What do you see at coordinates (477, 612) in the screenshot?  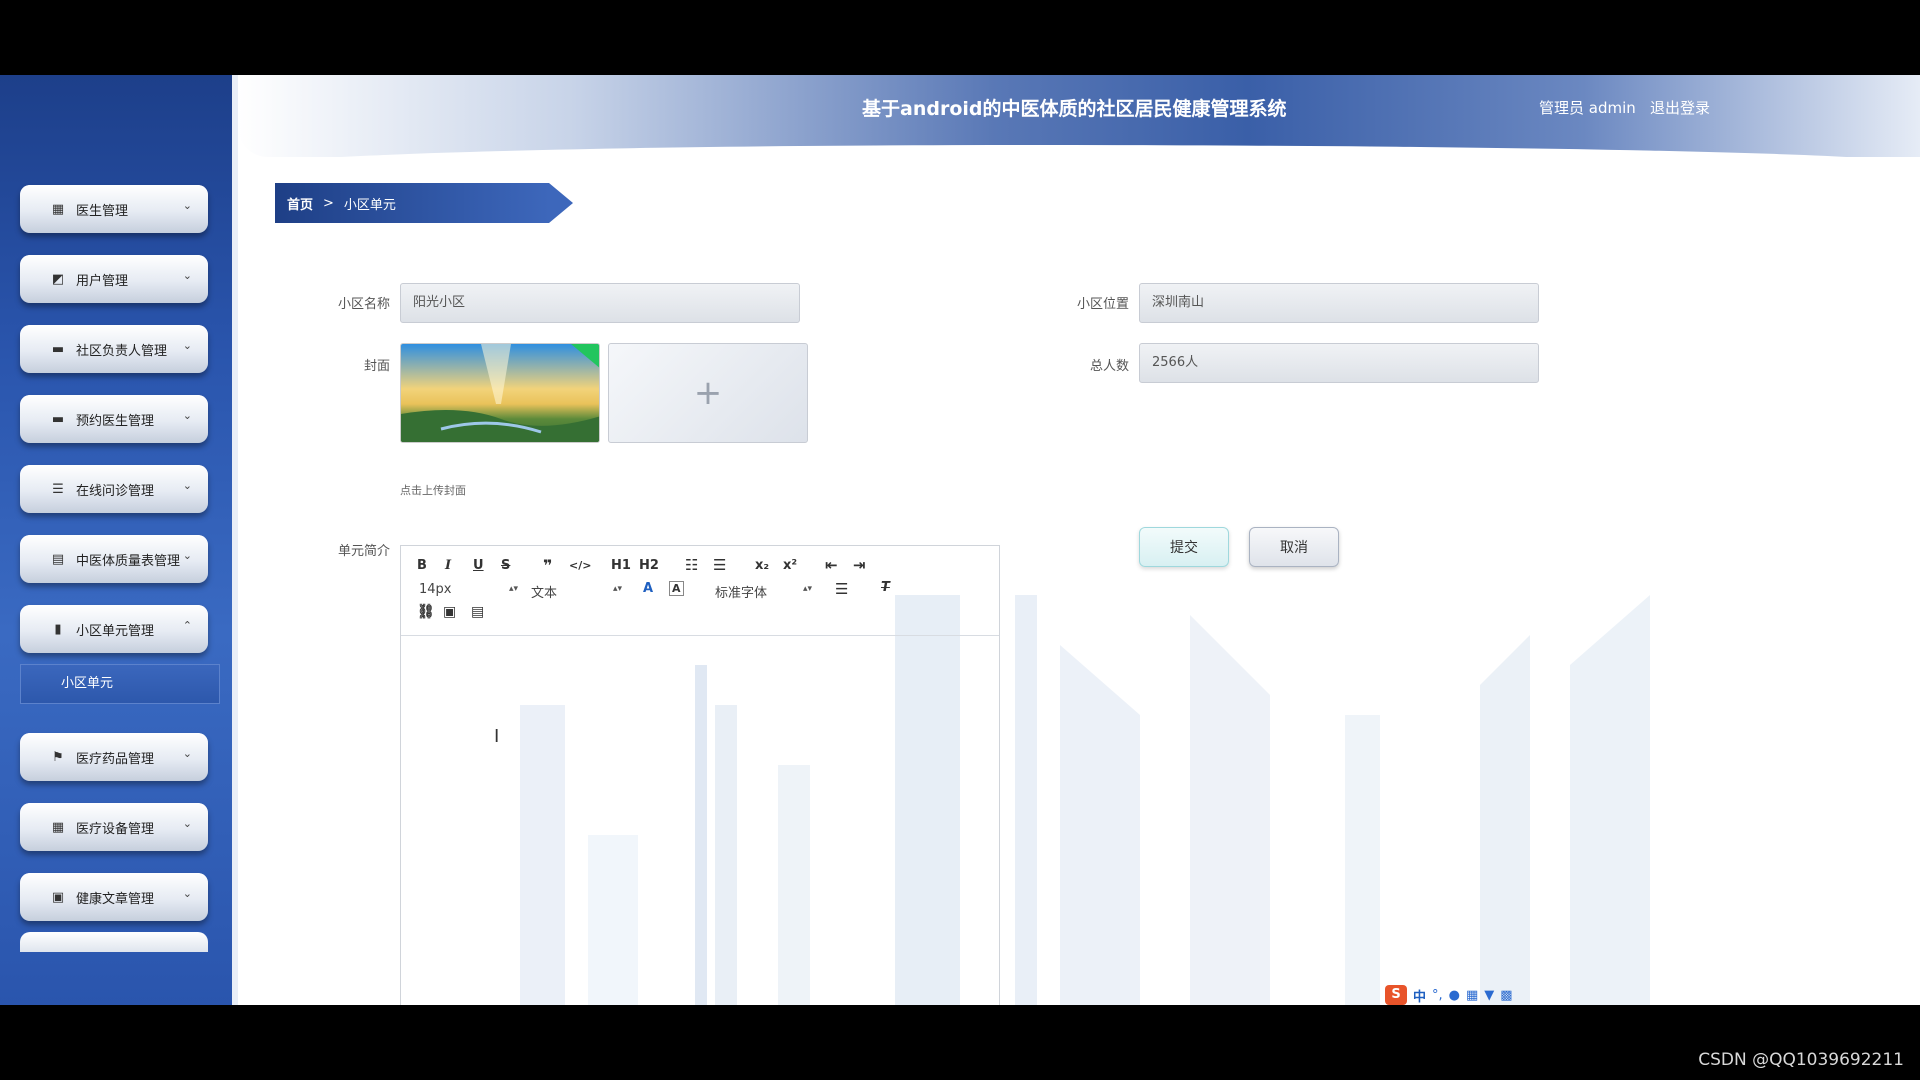 I see `video-icon: ▤` at bounding box center [477, 612].